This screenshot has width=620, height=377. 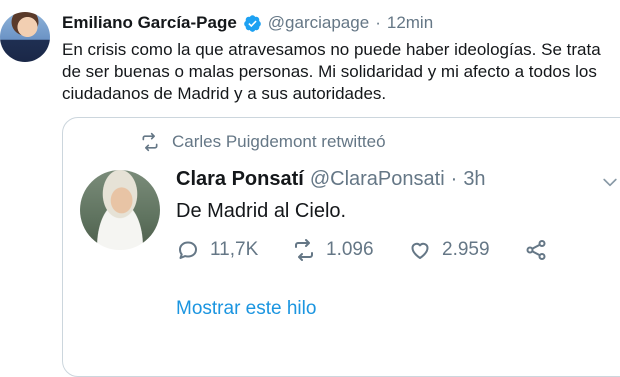 I want to click on chevron-down-icon, so click(x=610, y=182).